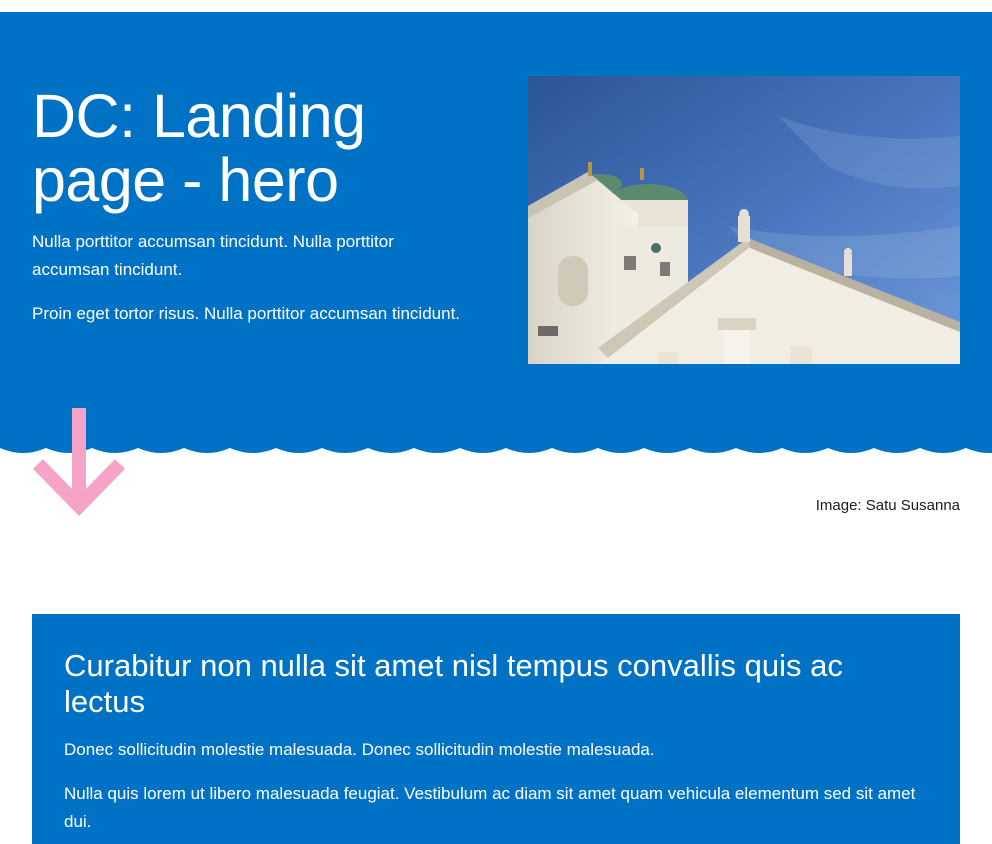 The height and width of the screenshot is (844, 992). Describe the element at coordinates (79, 462) in the screenshot. I see `arrow-down-icon` at that location.